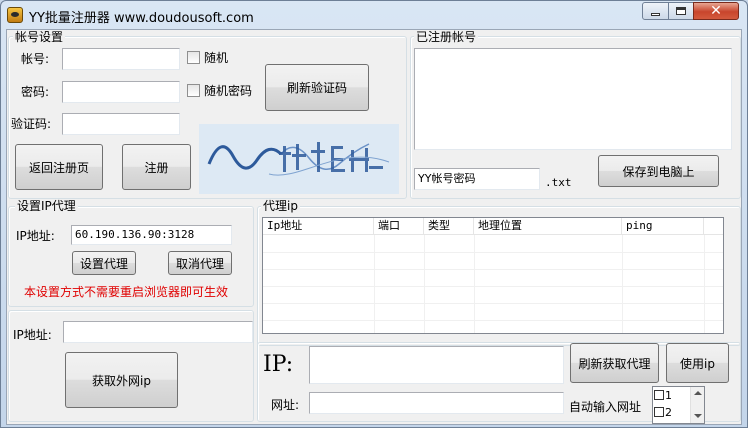  Describe the element at coordinates (158, 332) in the screenshot. I see `external-ip-input` at that location.